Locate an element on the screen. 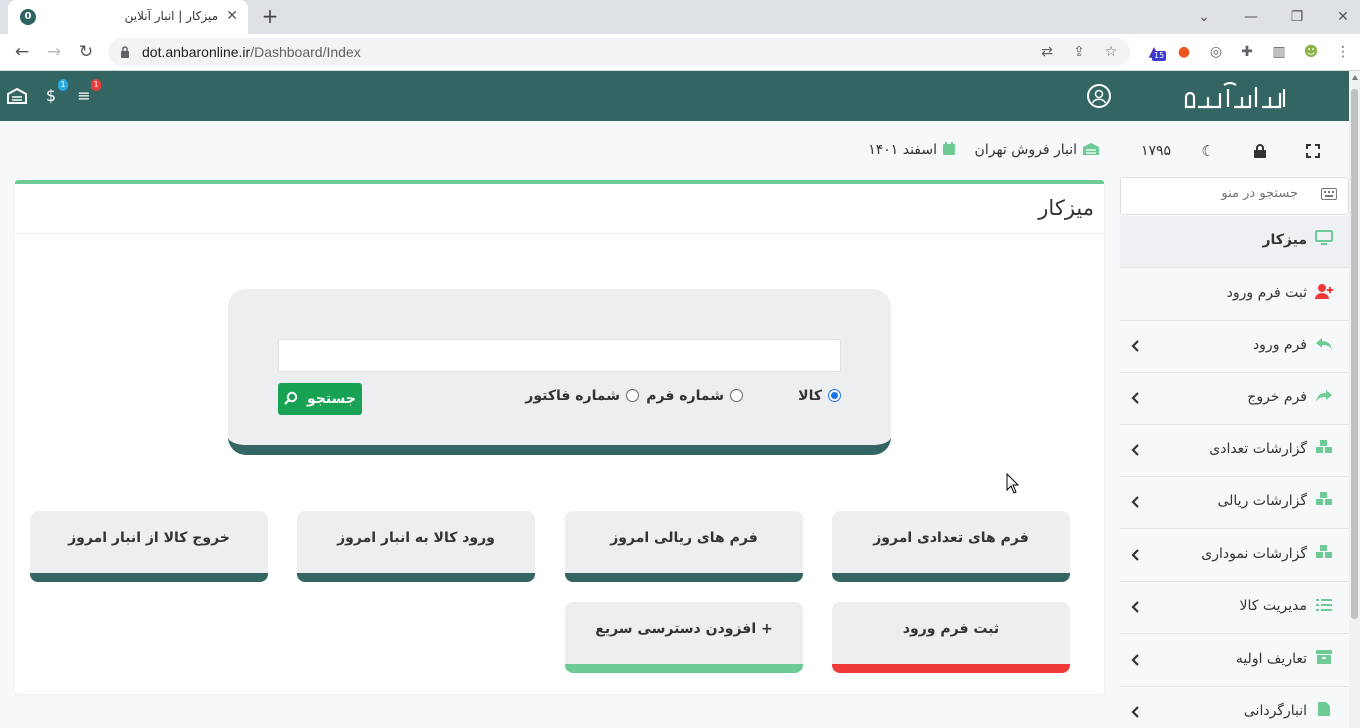  app-header: $1 ≡ 1 is located at coordinates (674, 96).